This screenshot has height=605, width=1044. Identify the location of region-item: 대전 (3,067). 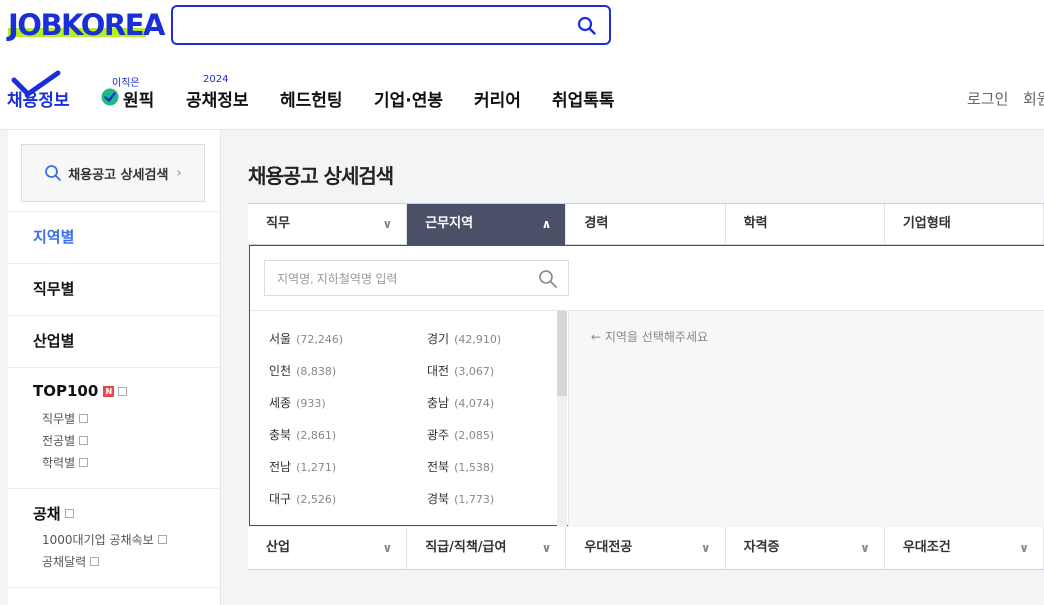
(460, 370).